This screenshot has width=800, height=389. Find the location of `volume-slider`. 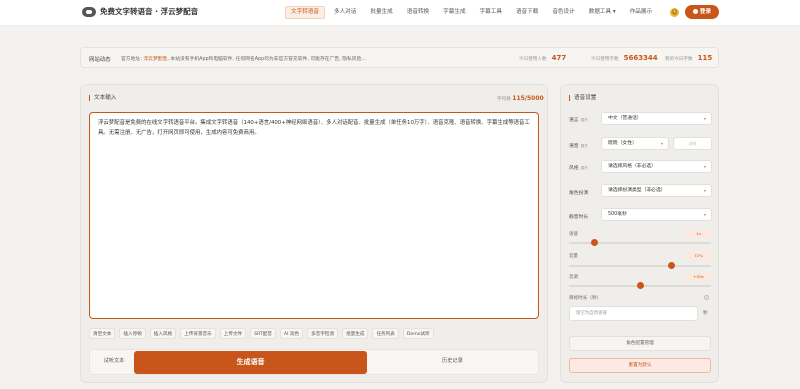

volume-slider is located at coordinates (640, 265).